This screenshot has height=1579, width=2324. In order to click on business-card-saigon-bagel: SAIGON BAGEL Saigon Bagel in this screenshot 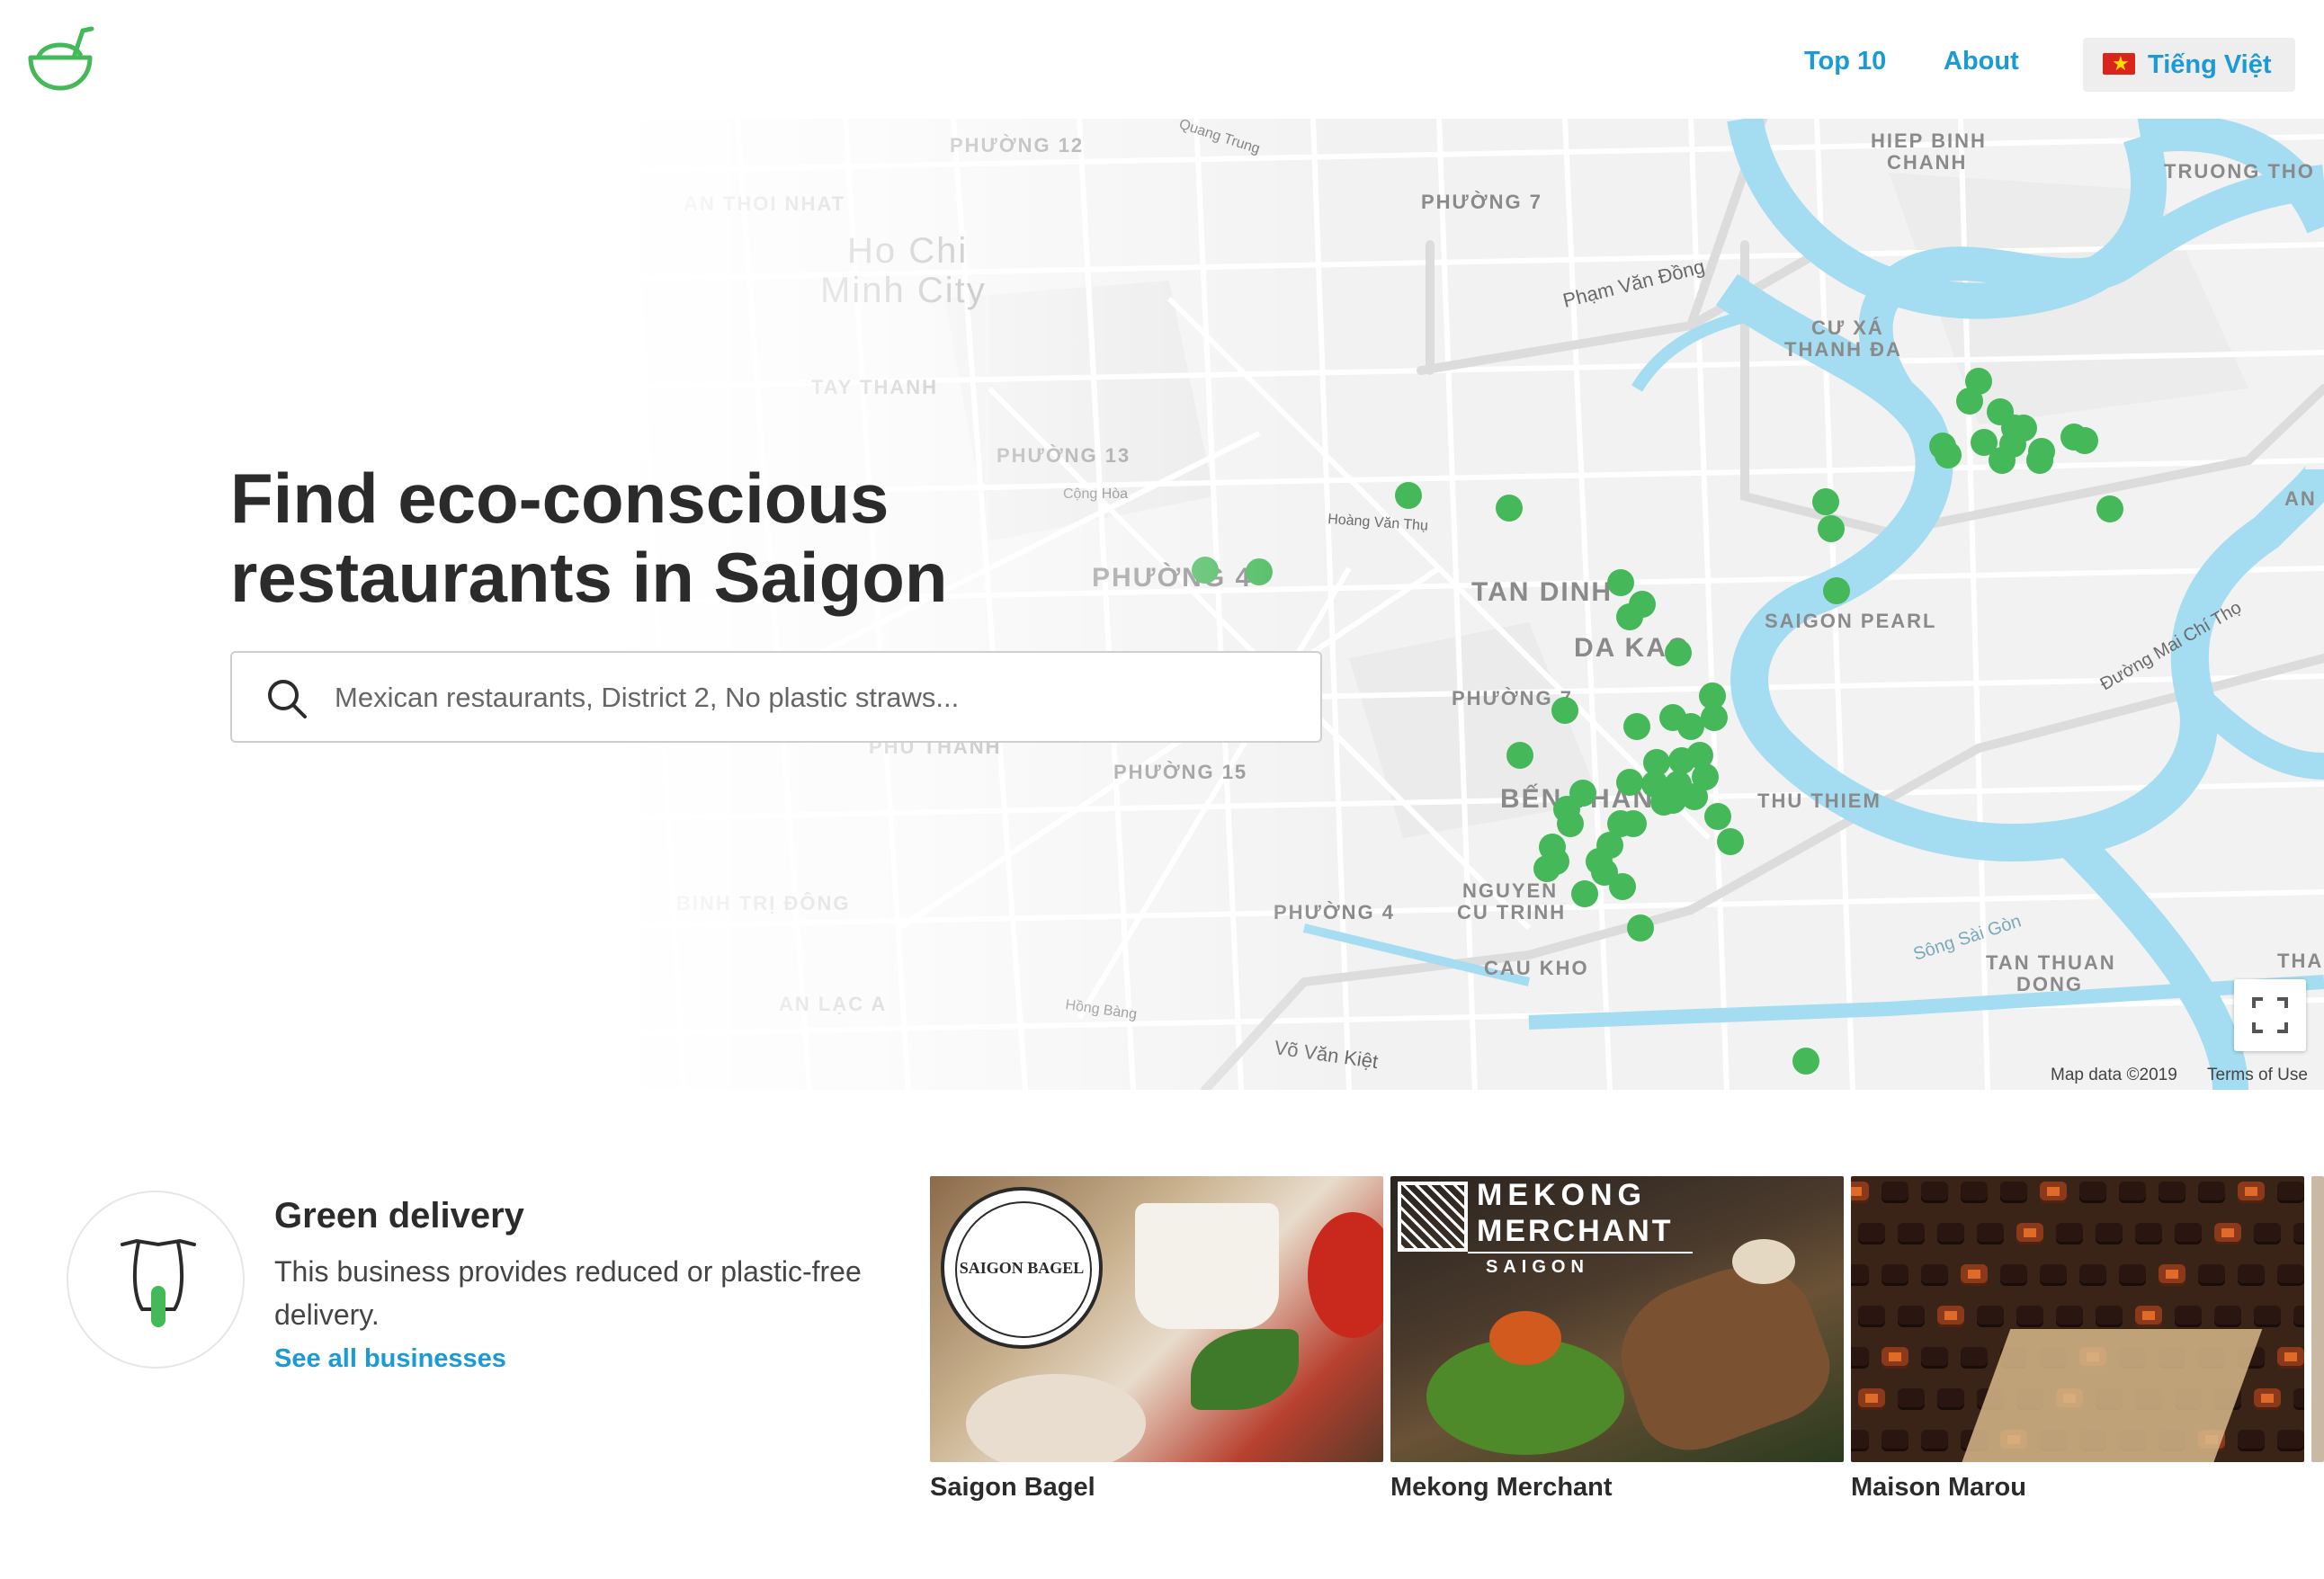, I will do `click(1156, 1339)`.